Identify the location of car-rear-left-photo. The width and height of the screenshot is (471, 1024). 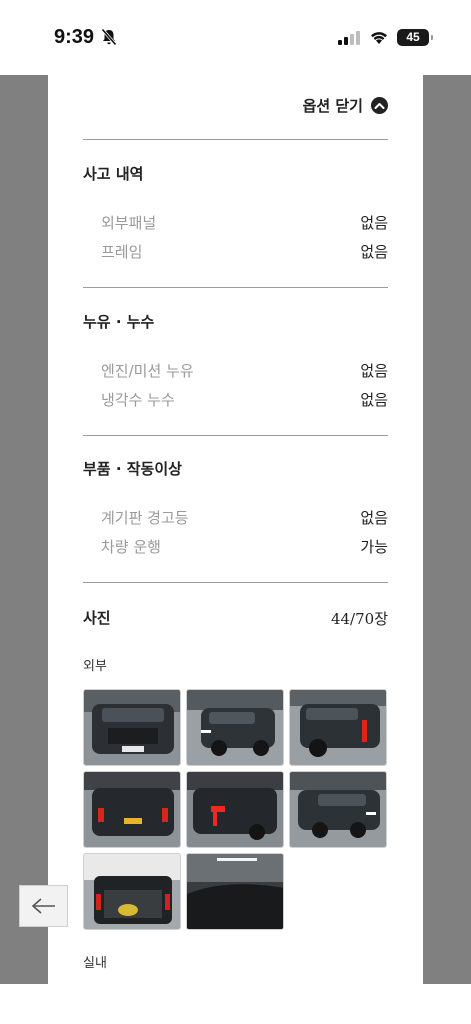
(235, 809).